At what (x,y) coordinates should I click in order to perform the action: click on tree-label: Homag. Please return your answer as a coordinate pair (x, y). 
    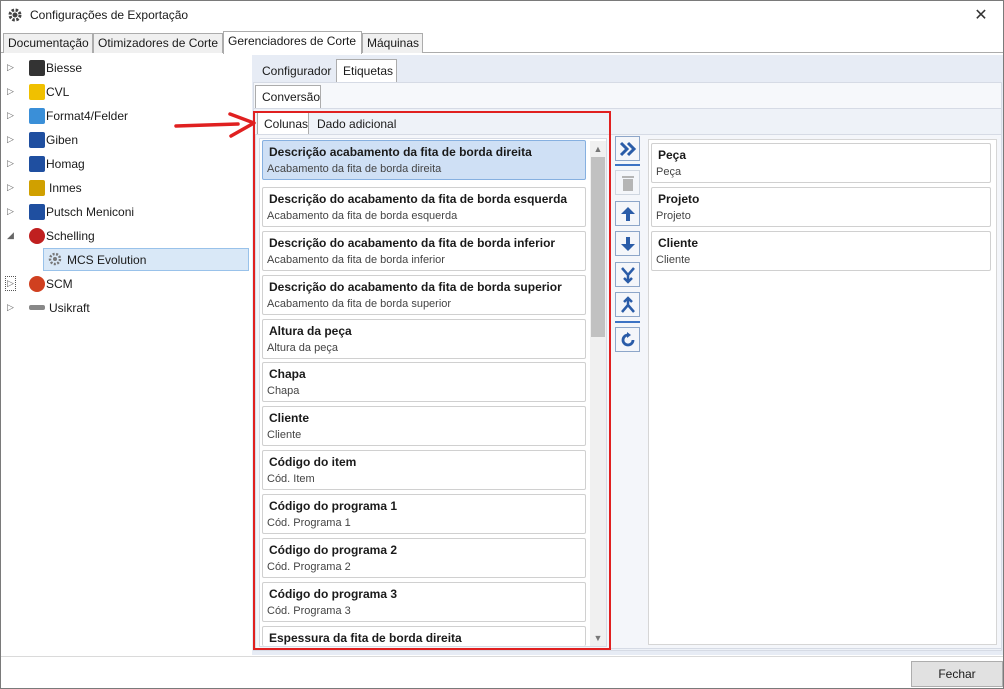
    Looking at the image, I should click on (65, 164).